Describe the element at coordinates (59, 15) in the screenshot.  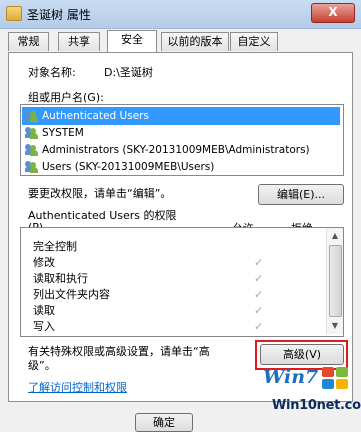
I see `window-title: 圣诞树 属性` at that location.